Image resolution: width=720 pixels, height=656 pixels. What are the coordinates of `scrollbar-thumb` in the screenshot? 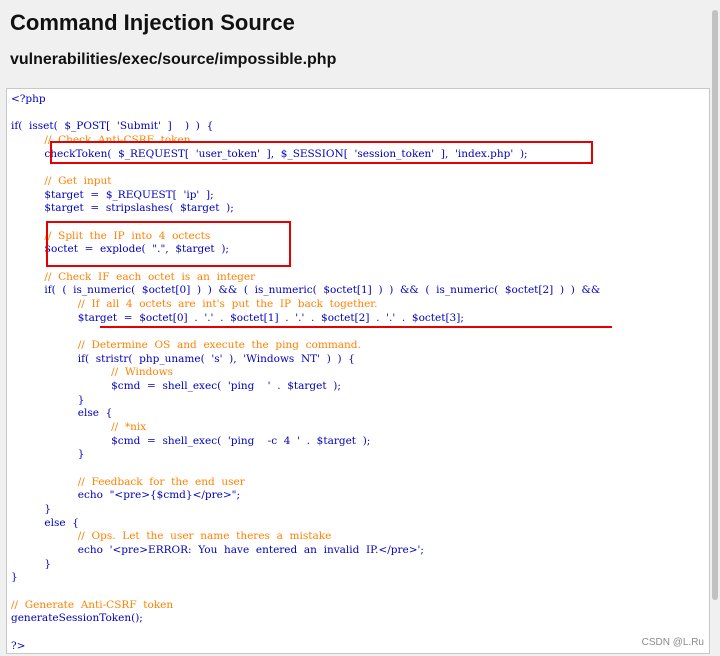 It's located at (715, 305).